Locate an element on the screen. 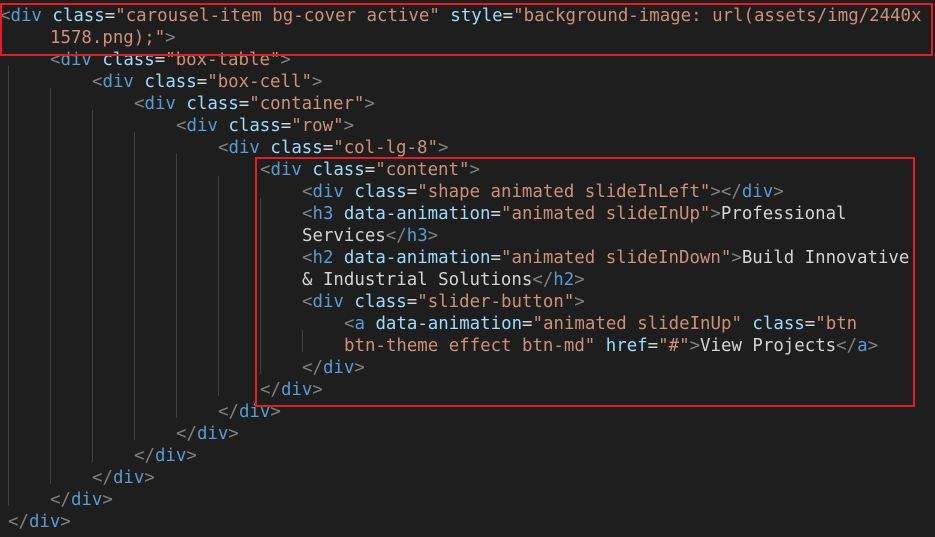  code-line-8: <div class="content"> is located at coordinates (370, 170).